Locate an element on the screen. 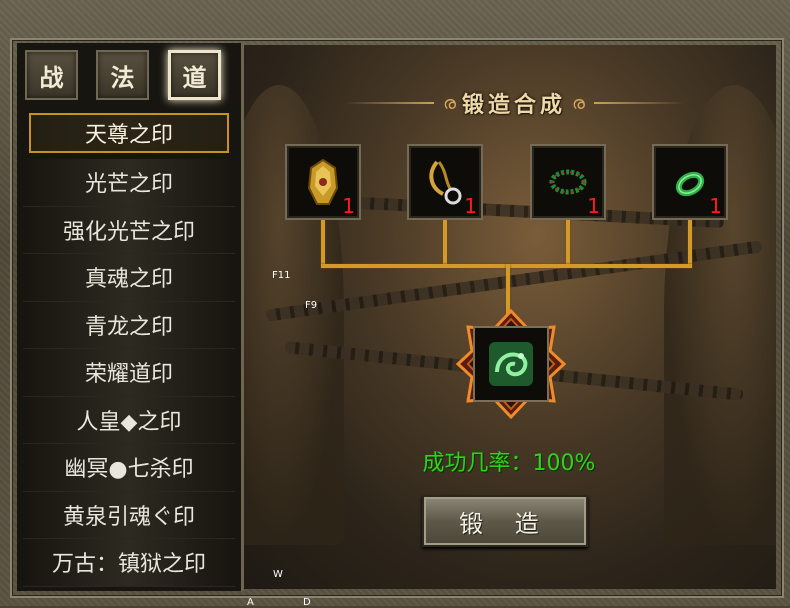 This screenshot has width=790, height=608. forge-title: 锻造合成 is located at coordinates (513, 105).